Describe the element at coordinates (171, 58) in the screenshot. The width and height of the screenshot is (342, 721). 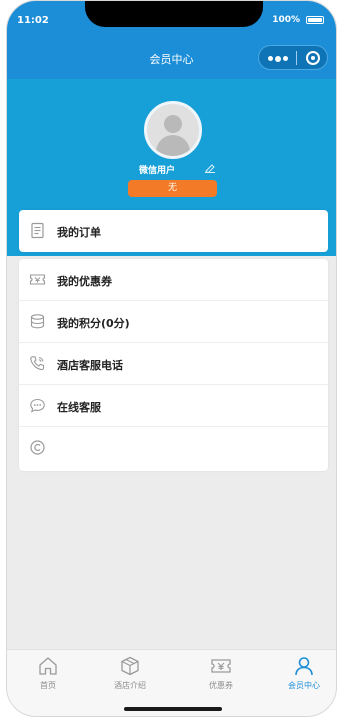
I see `navigation-bar: 会员中心` at that location.